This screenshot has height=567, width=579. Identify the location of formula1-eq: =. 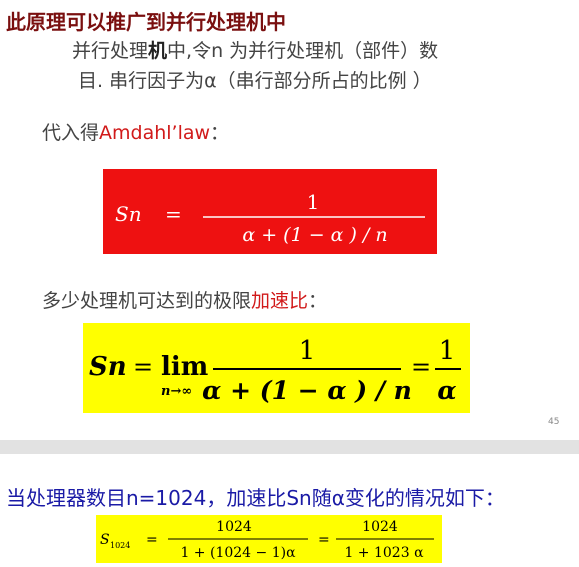
(173, 214).